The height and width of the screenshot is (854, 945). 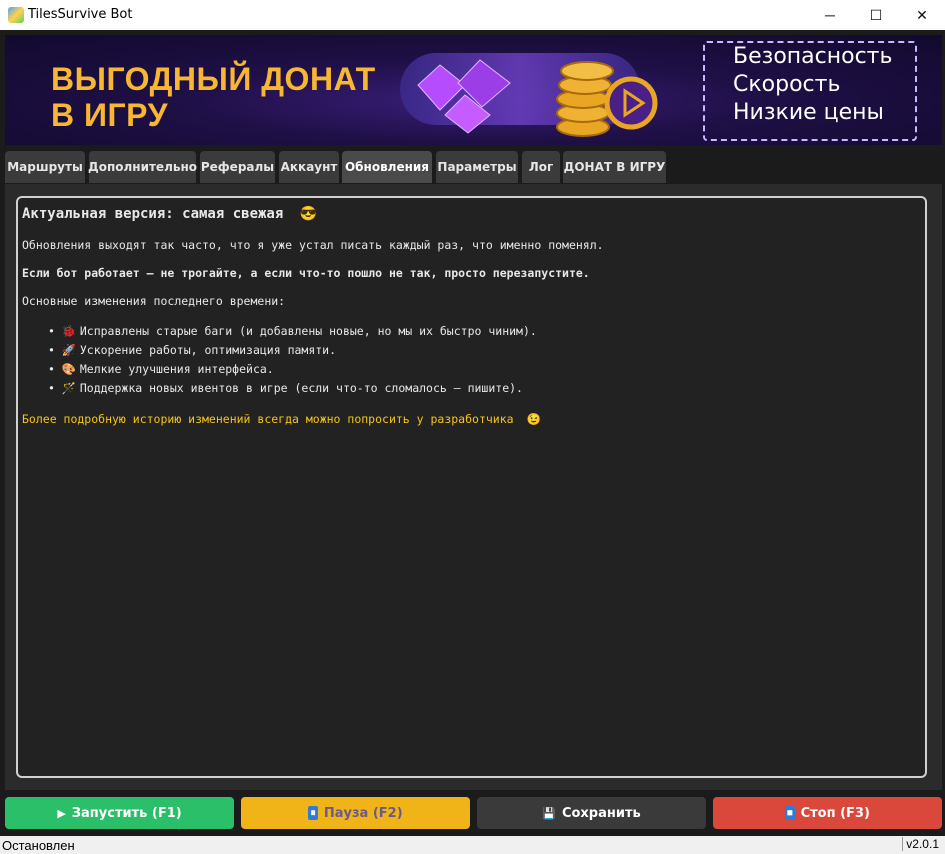 What do you see at coordinates (153, 214) in the screenshot?
I see `updates-heading-text: Актуальная версия: самая свежая` at bounding box center [153, 214].